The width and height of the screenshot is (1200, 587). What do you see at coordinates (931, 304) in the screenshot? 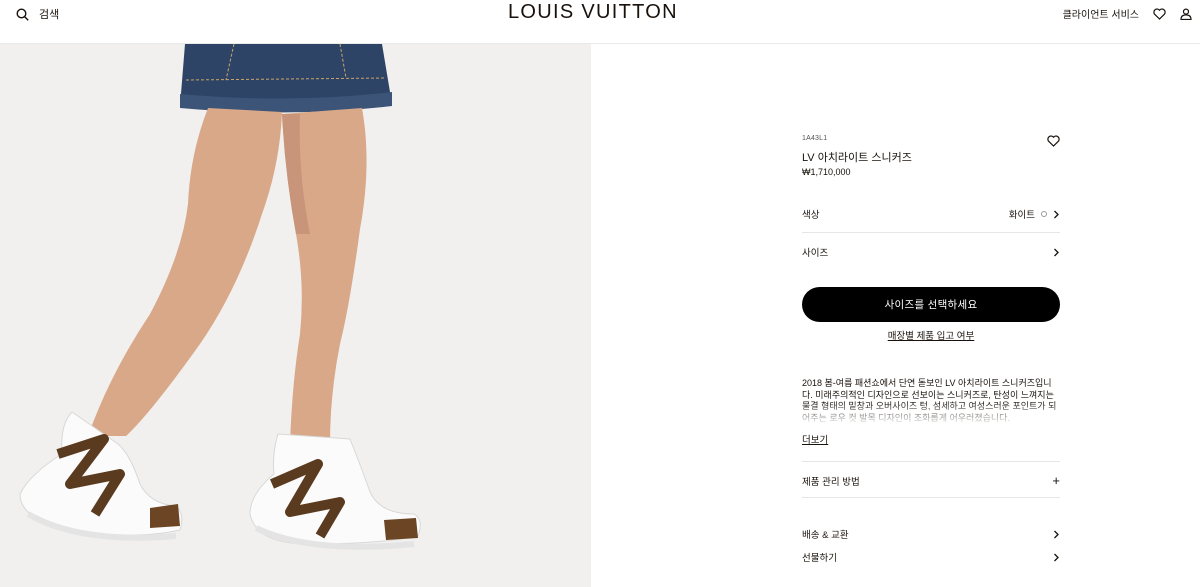
I see `select-size-button: 사이즈를 선택하세요` at bounding box center [931, 304].